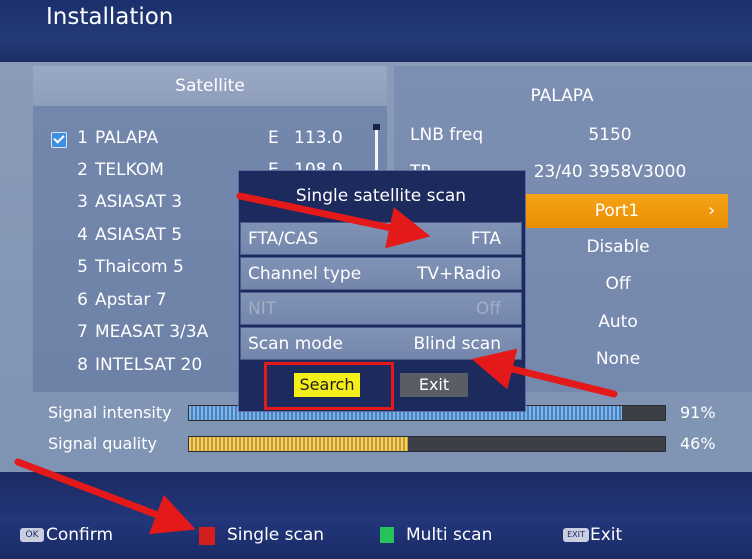  Describe the element at coordinates (82, 332) in the screenshot. I see `satellite-number: 7` at that location.